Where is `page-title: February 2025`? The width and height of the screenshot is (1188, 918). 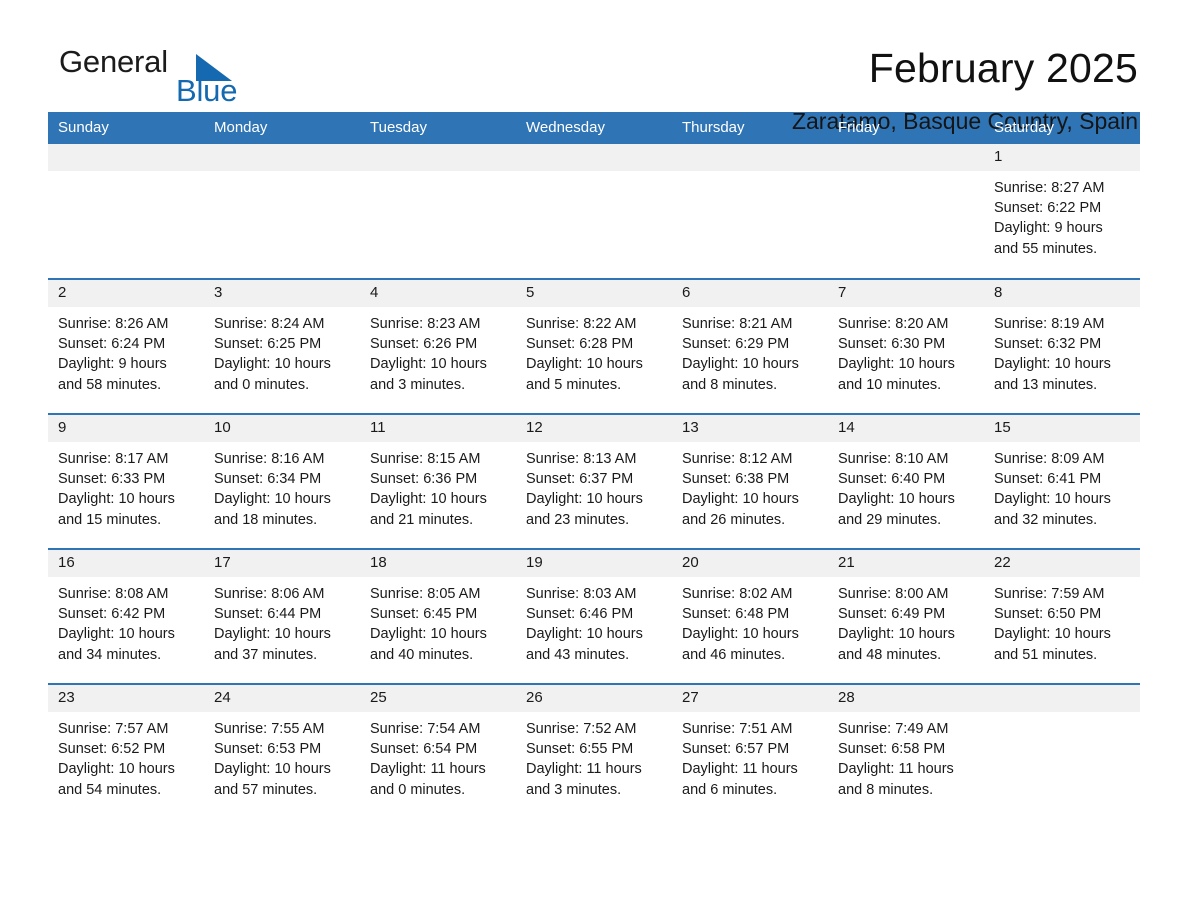
page-title: February 2025 is located at coordinates (1003, 68).